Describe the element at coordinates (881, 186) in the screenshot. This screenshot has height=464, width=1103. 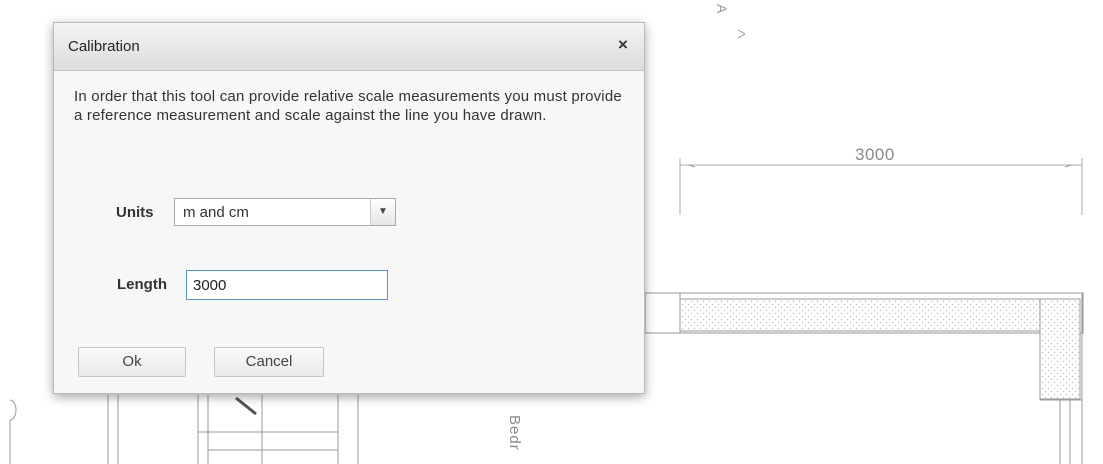
I see `dimension-line` at that location.